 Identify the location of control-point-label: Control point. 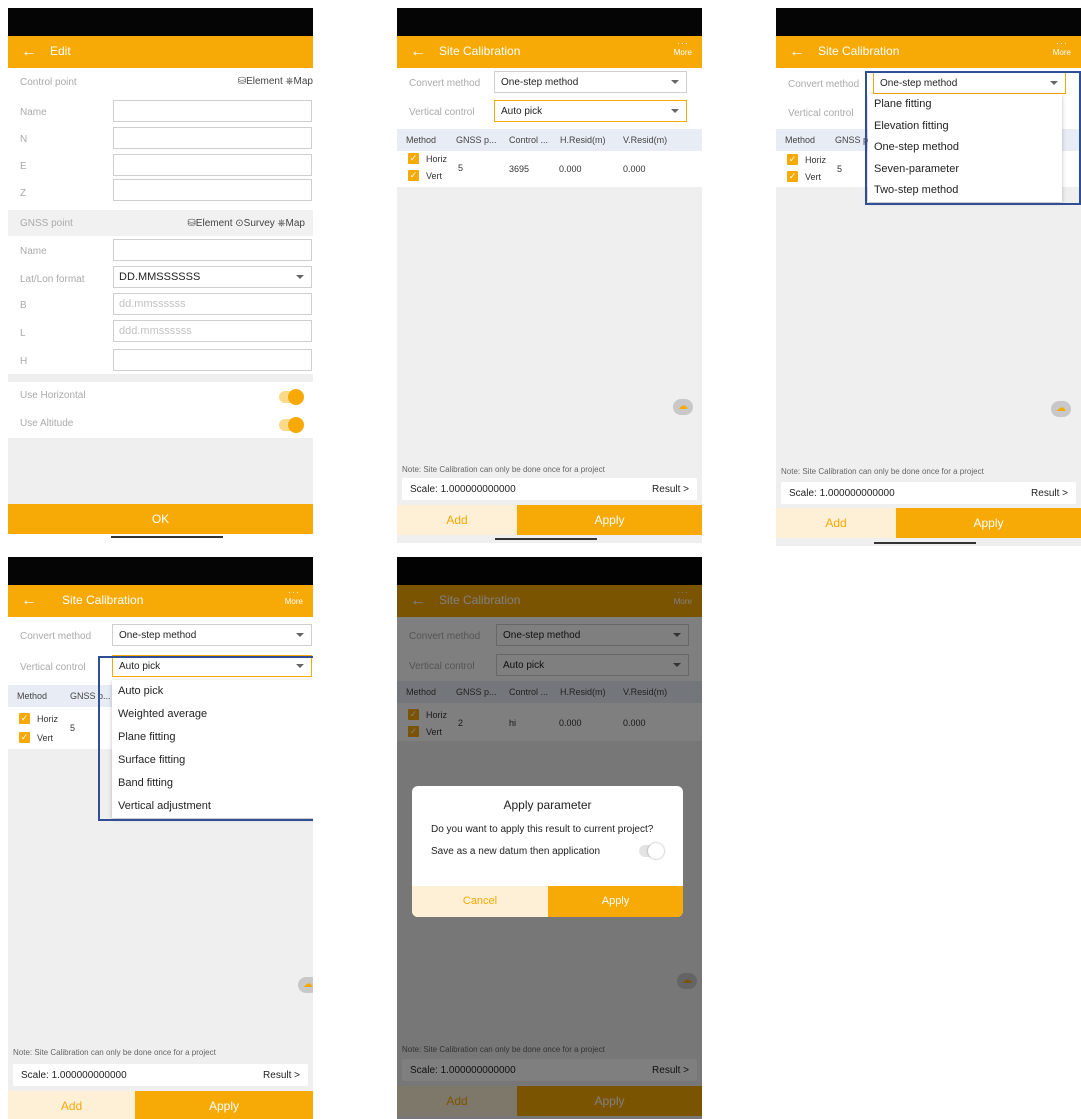
(48, 82).